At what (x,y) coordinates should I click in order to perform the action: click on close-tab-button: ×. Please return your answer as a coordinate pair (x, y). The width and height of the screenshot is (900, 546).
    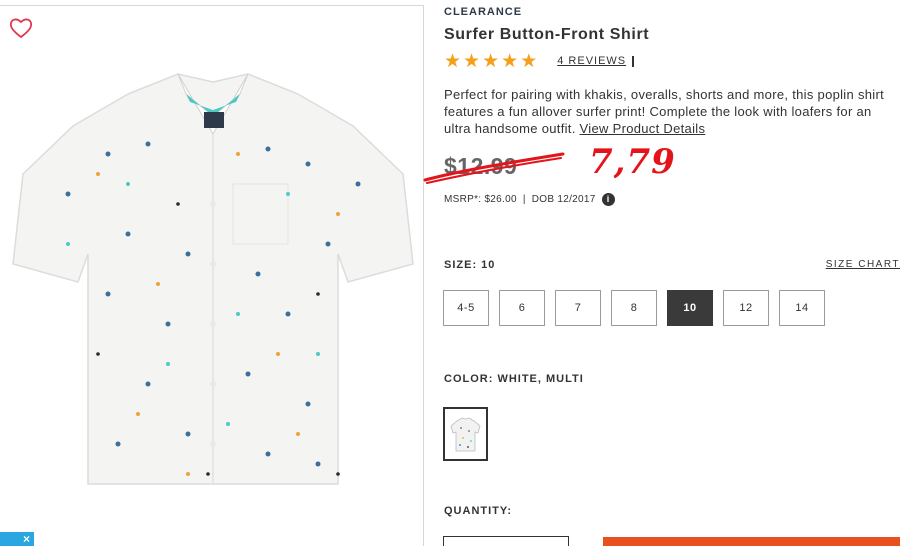
    Looking at the image, I should click on (17, 539).